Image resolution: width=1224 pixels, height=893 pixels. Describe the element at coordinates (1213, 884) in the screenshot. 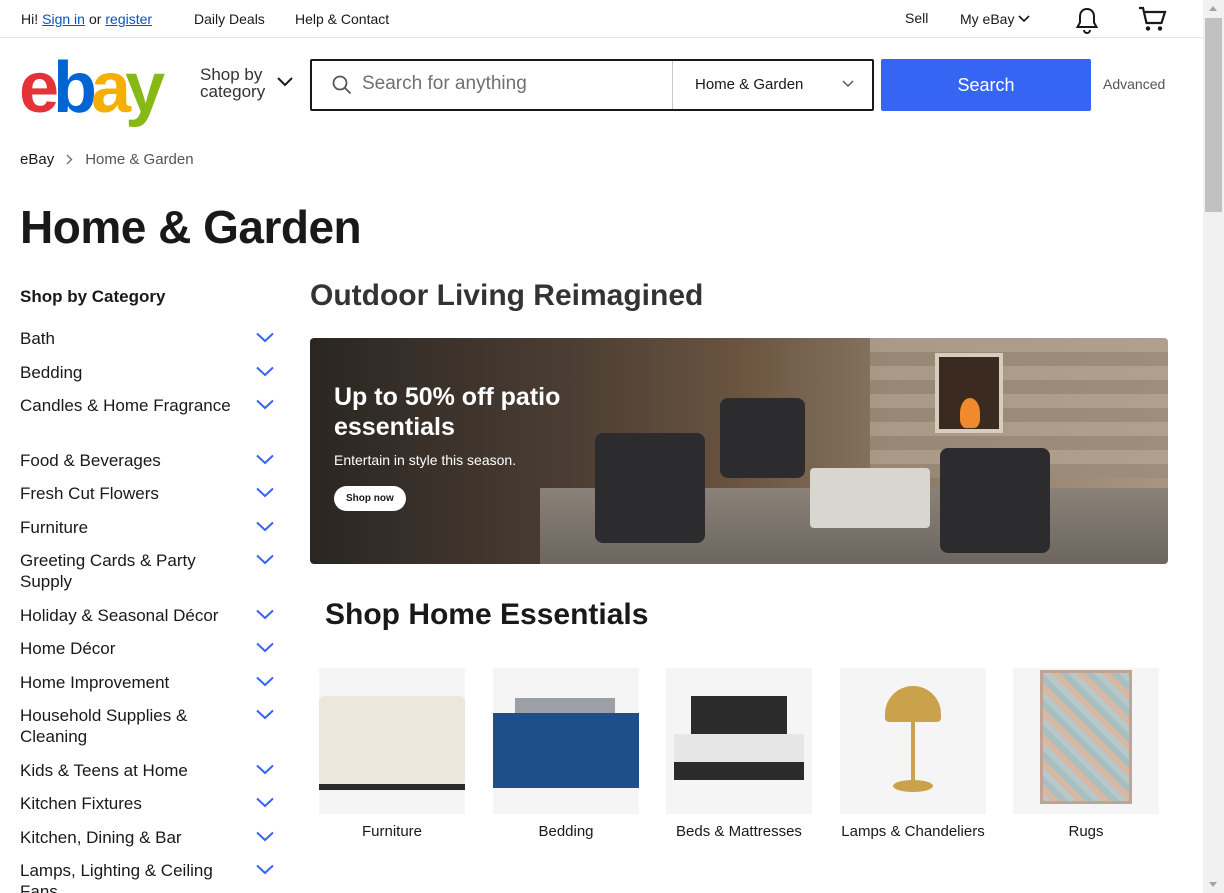

I see `scroll-down-icon` at that location.